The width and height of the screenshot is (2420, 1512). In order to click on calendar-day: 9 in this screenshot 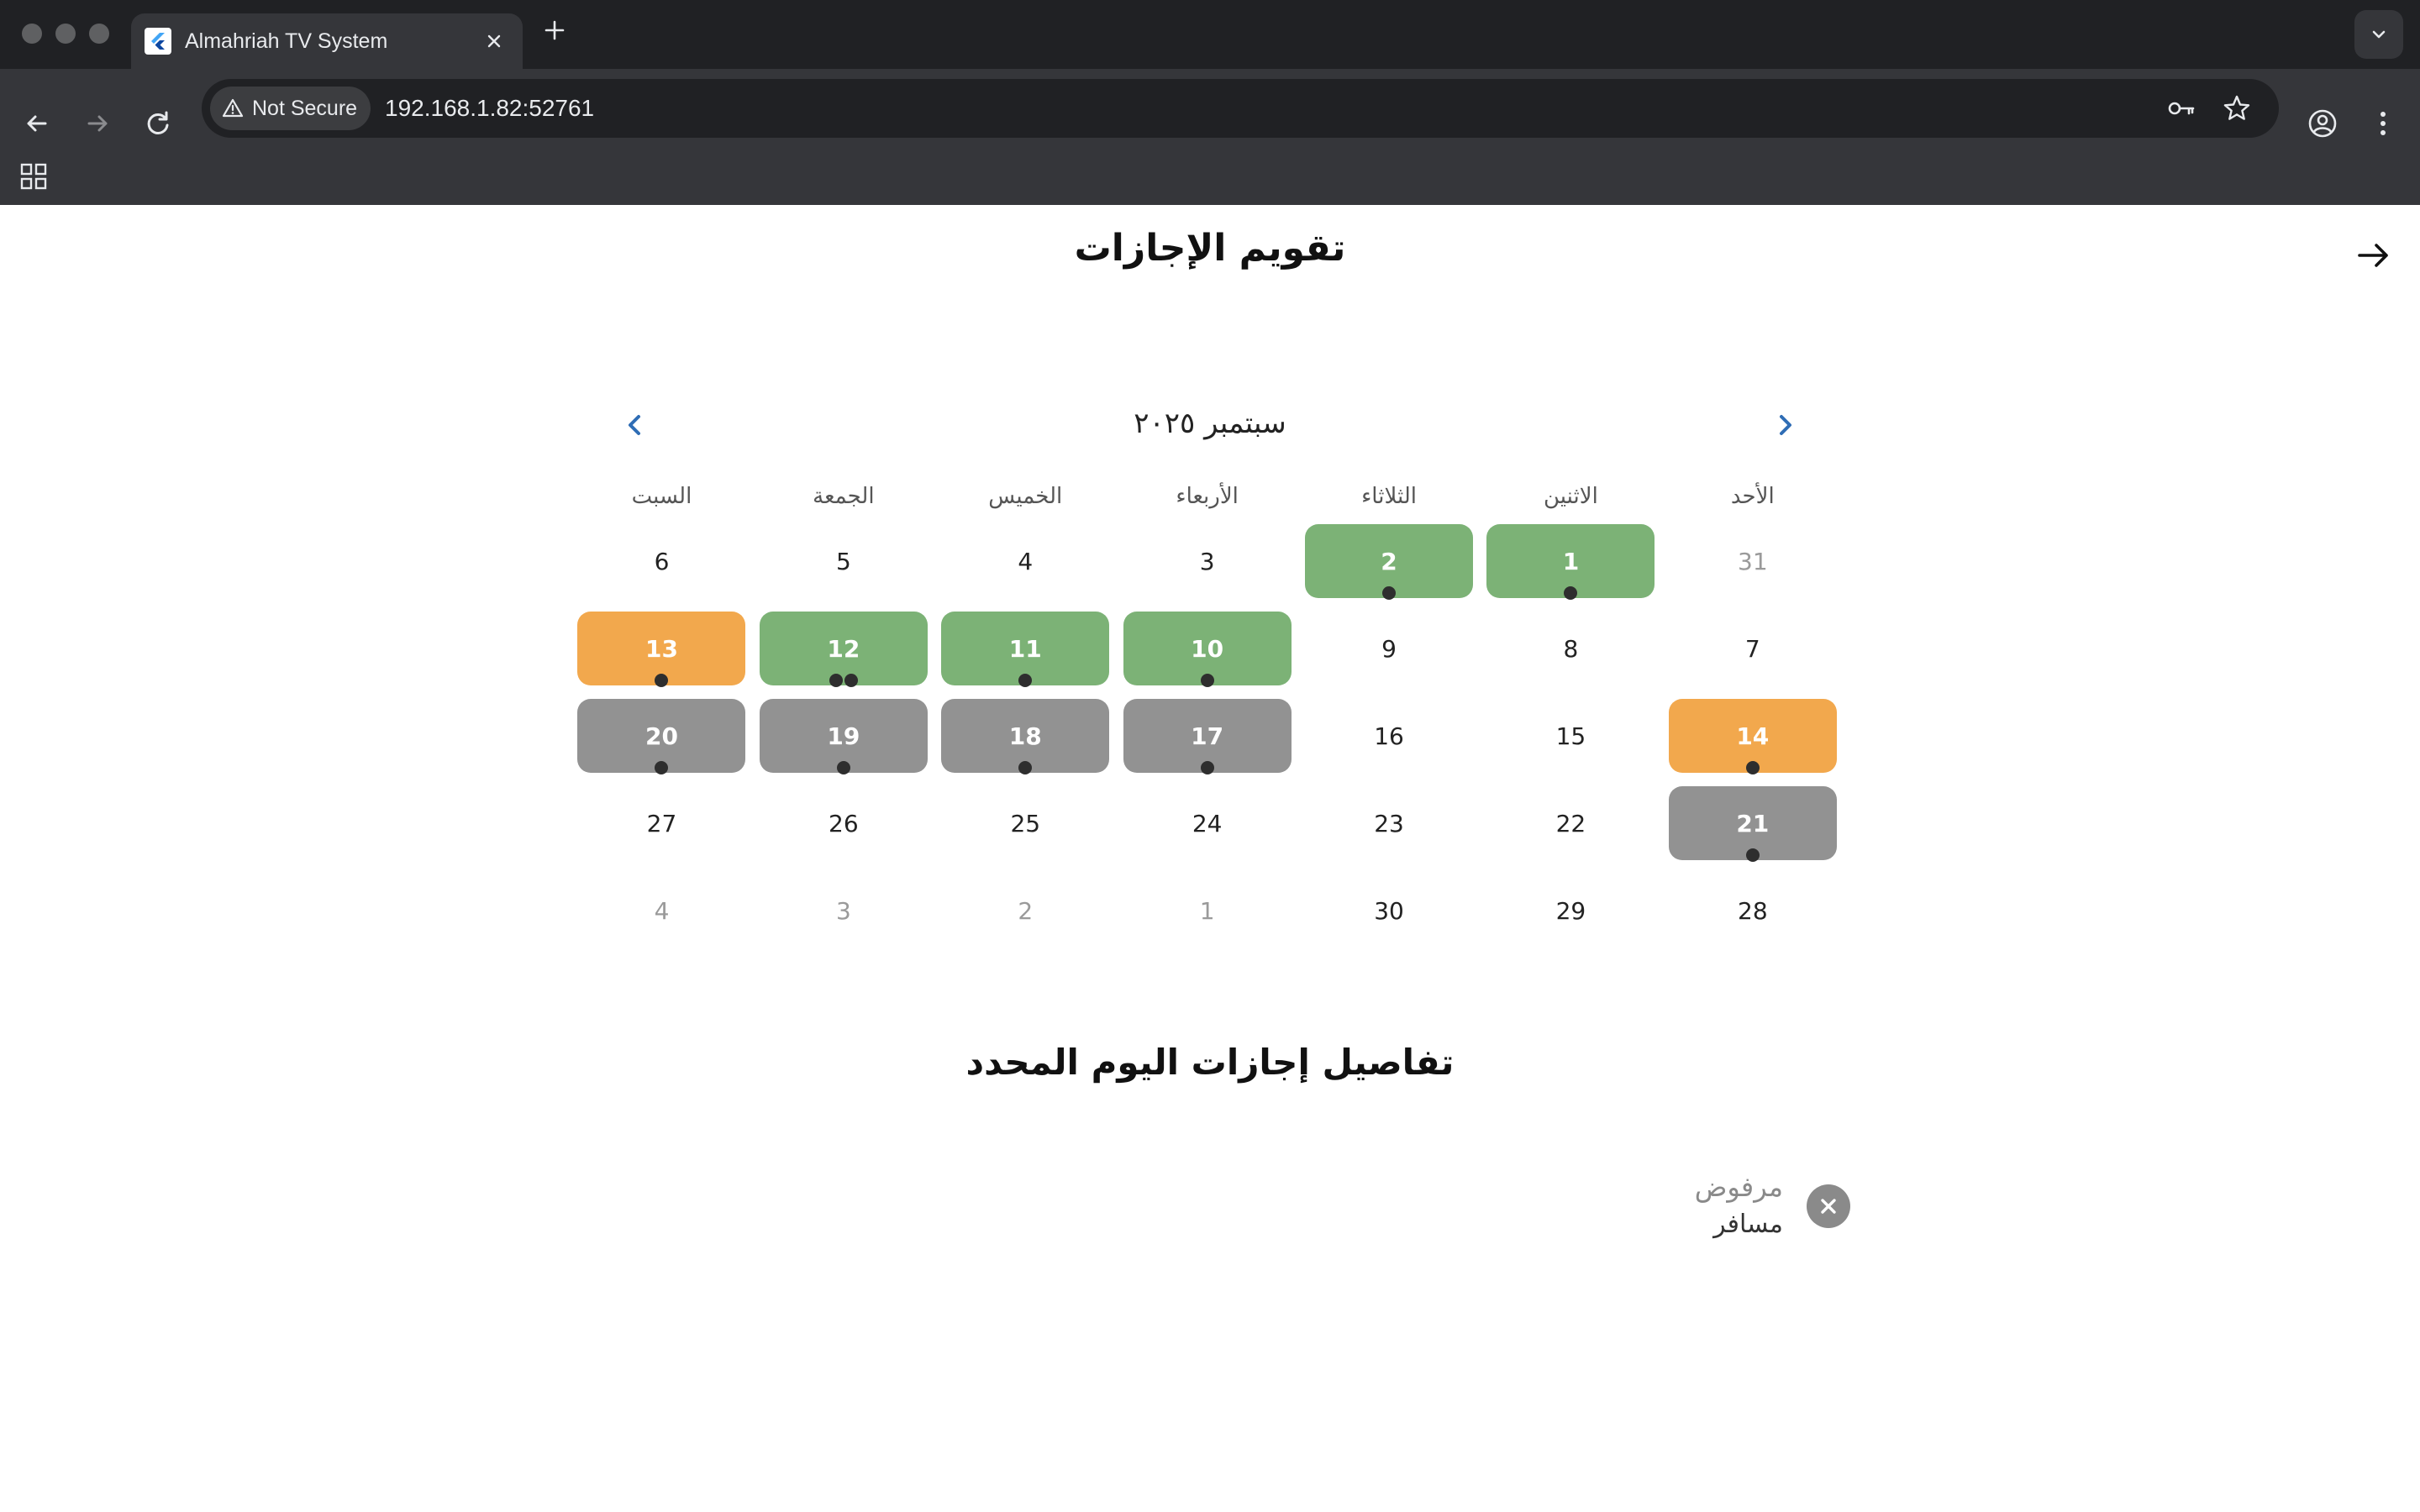, I will do `click(1389, 648)`.